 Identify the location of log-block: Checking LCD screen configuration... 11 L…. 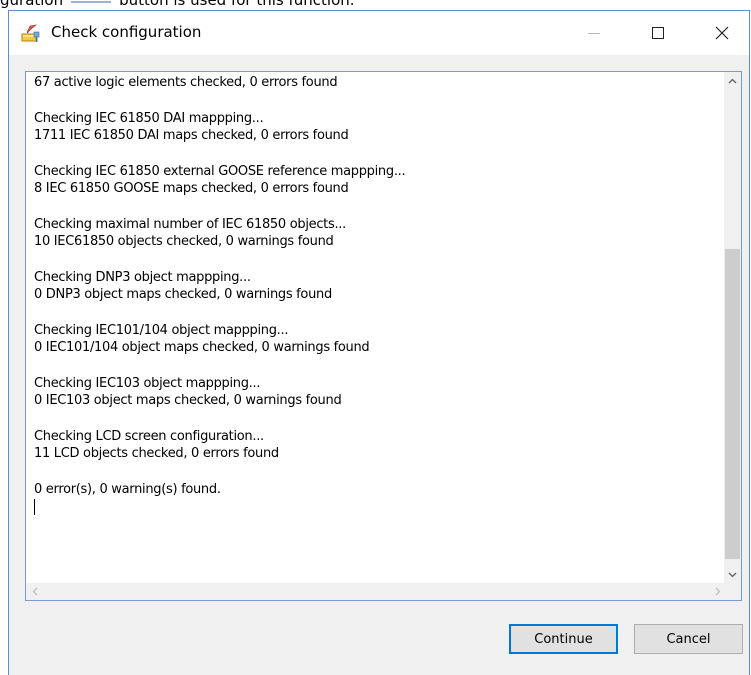
(374, 445).